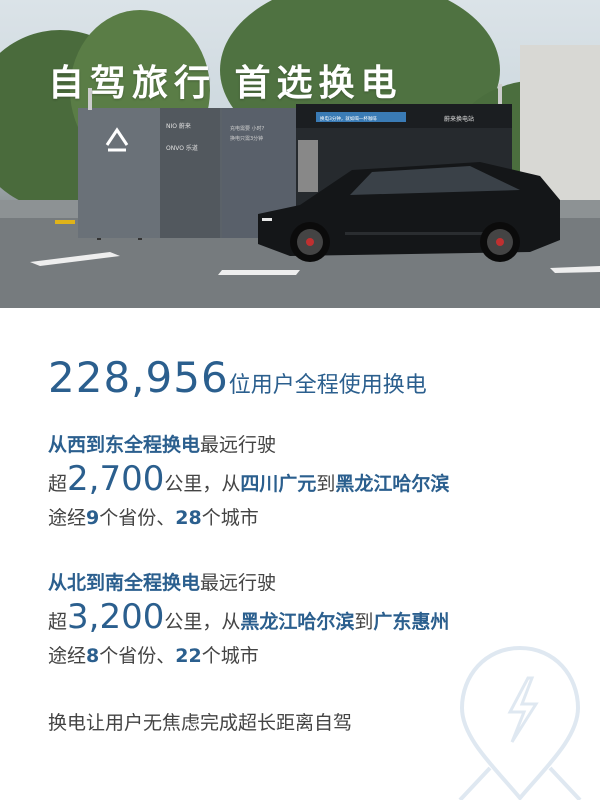 Image resolution: width=600 pixels, height=800 pixels. What do you see at coordinates (93, 518) in the screenshot?
I see `west-east-provinces: 9` at bounding box center [93, 518].